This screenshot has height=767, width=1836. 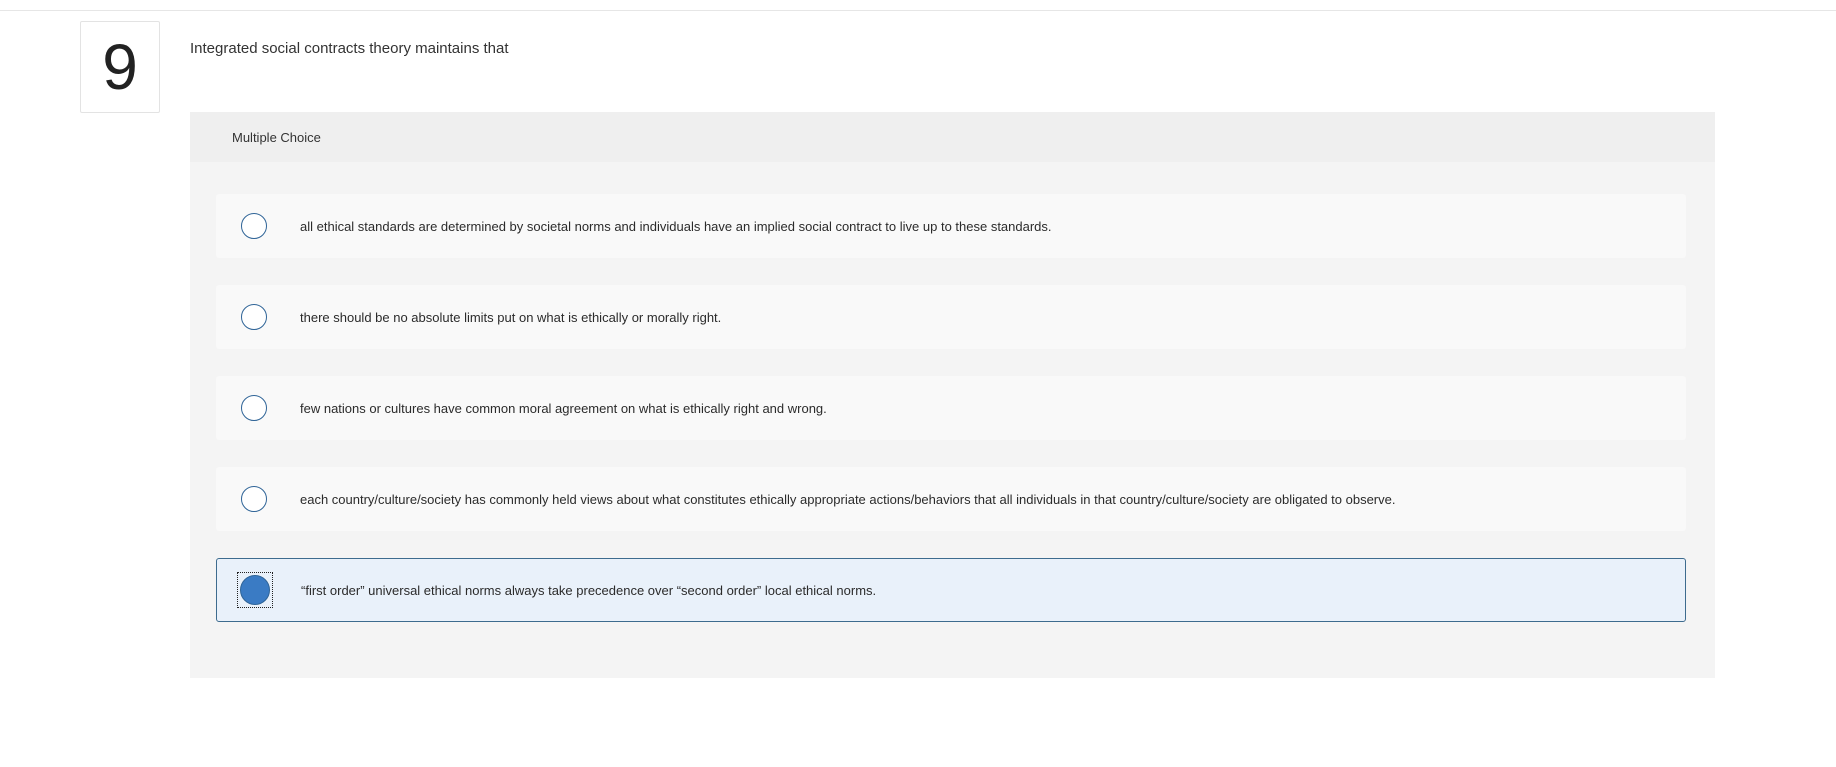 I want to click on top-divider, so click(x=918, y=10).